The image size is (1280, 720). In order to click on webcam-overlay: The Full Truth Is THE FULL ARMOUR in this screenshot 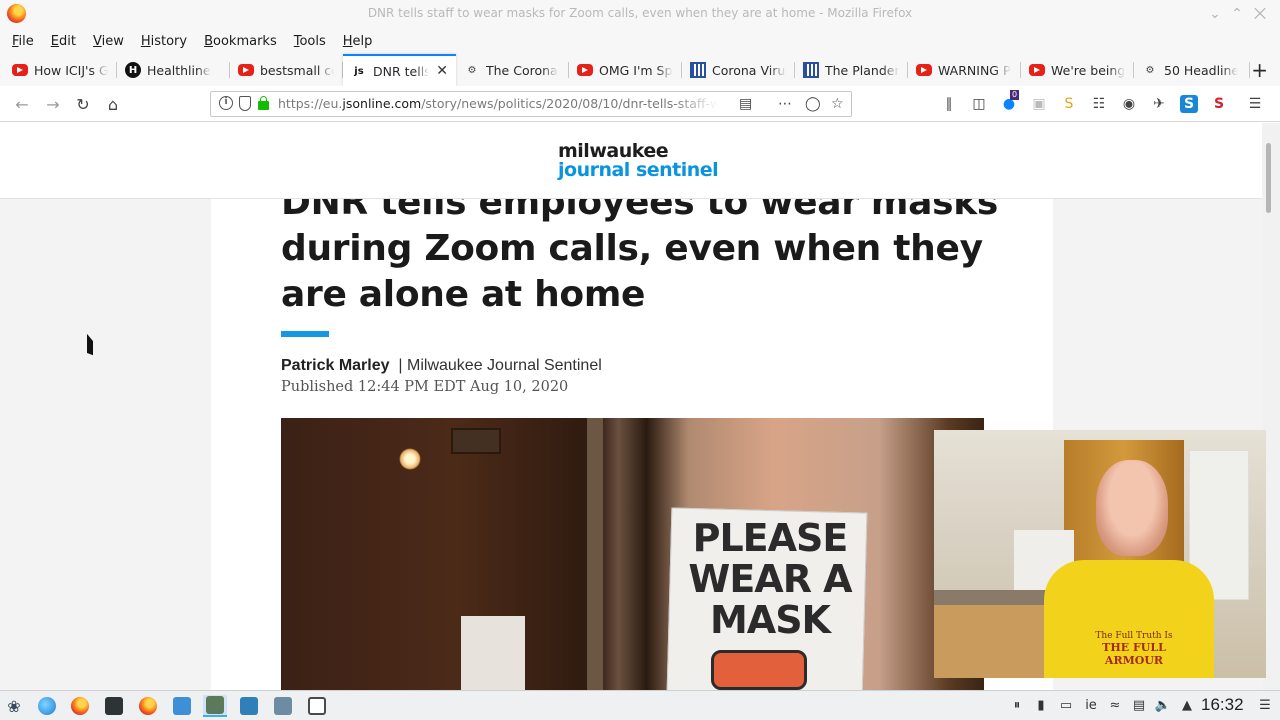, I will do `click(1100, 554)`.